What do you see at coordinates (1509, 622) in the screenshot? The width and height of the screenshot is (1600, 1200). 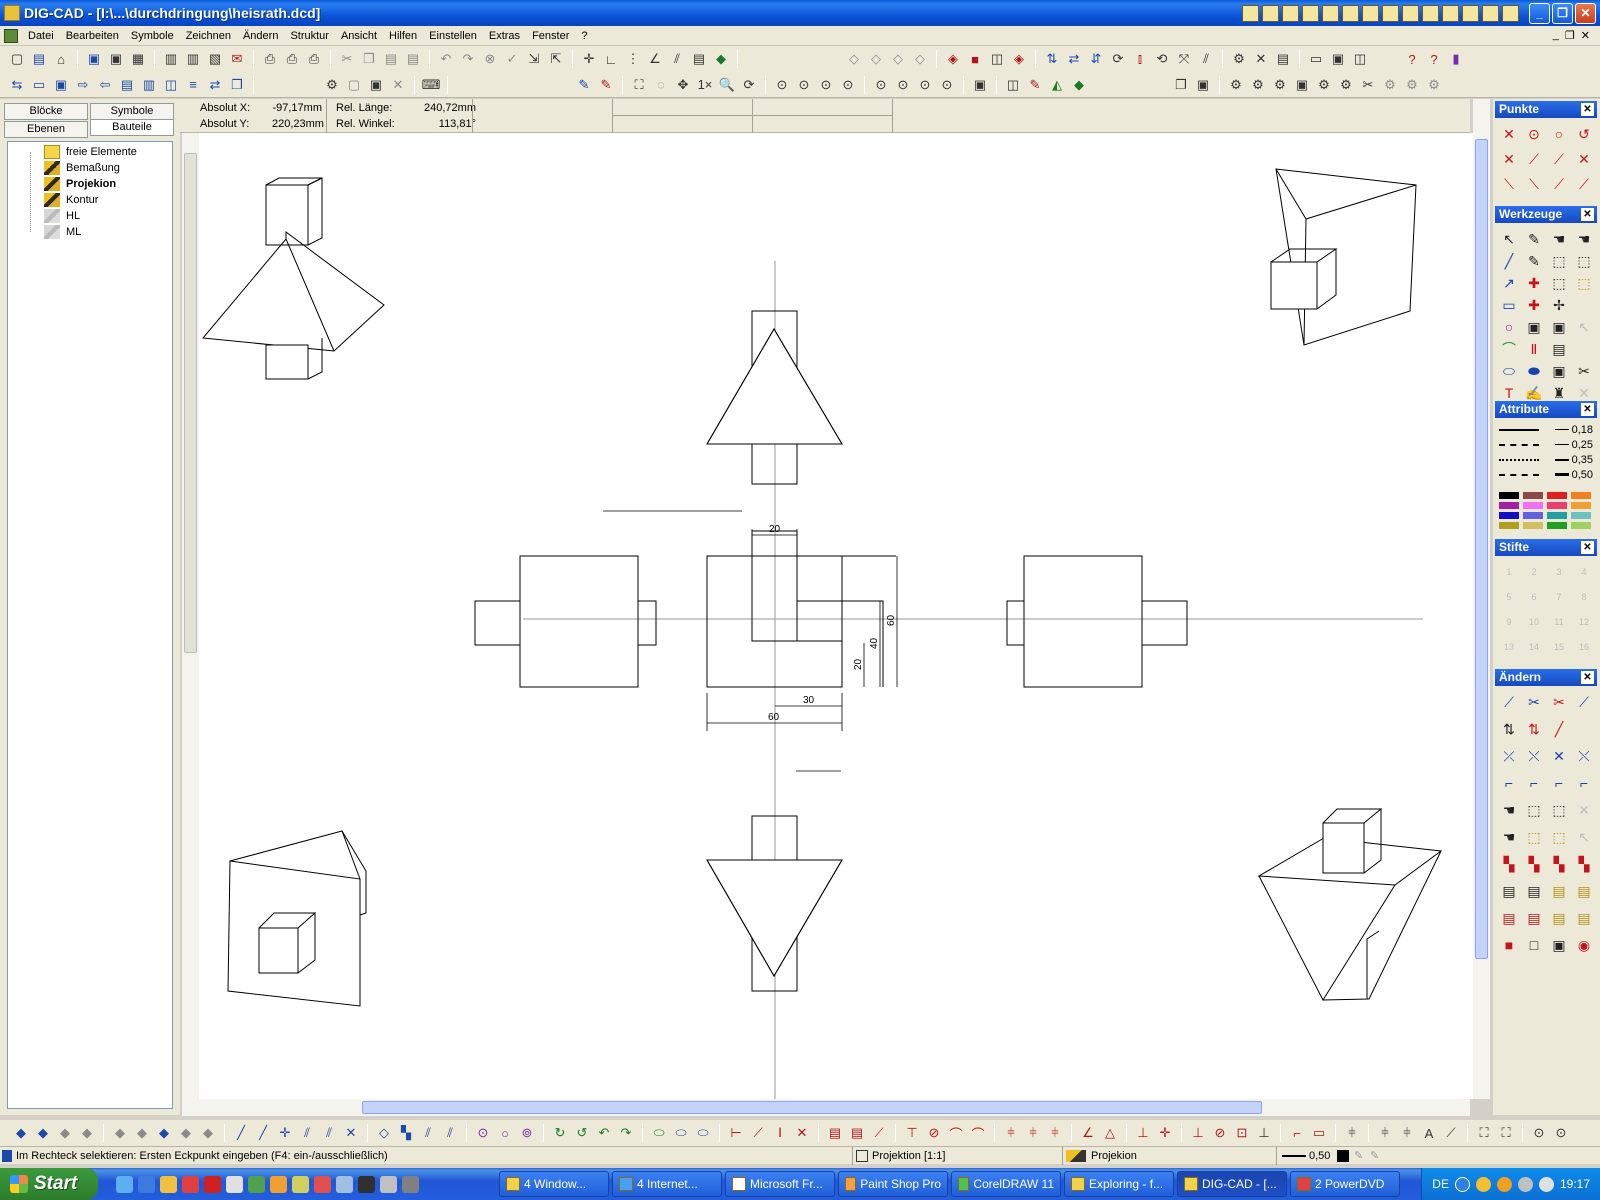 I see `pen-slot: 9` at bounding box center [1509, 622].